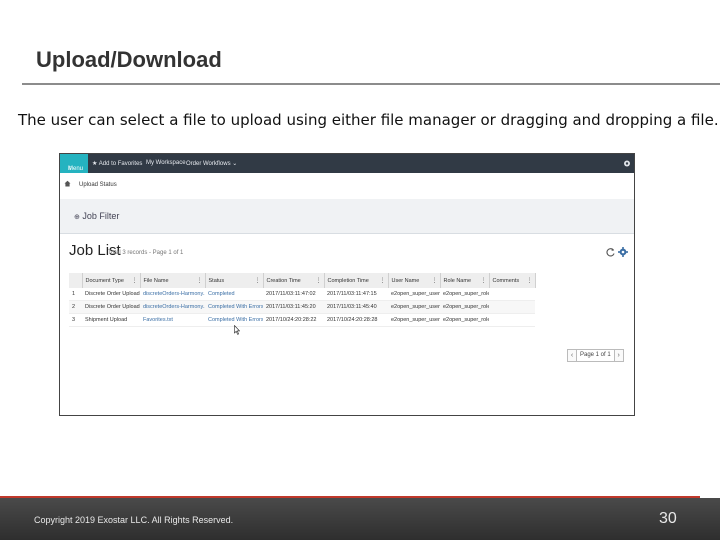 This screenshot has height=540, width=720. I want to click on cell-link: Favorites.txt, so click(158, 320).